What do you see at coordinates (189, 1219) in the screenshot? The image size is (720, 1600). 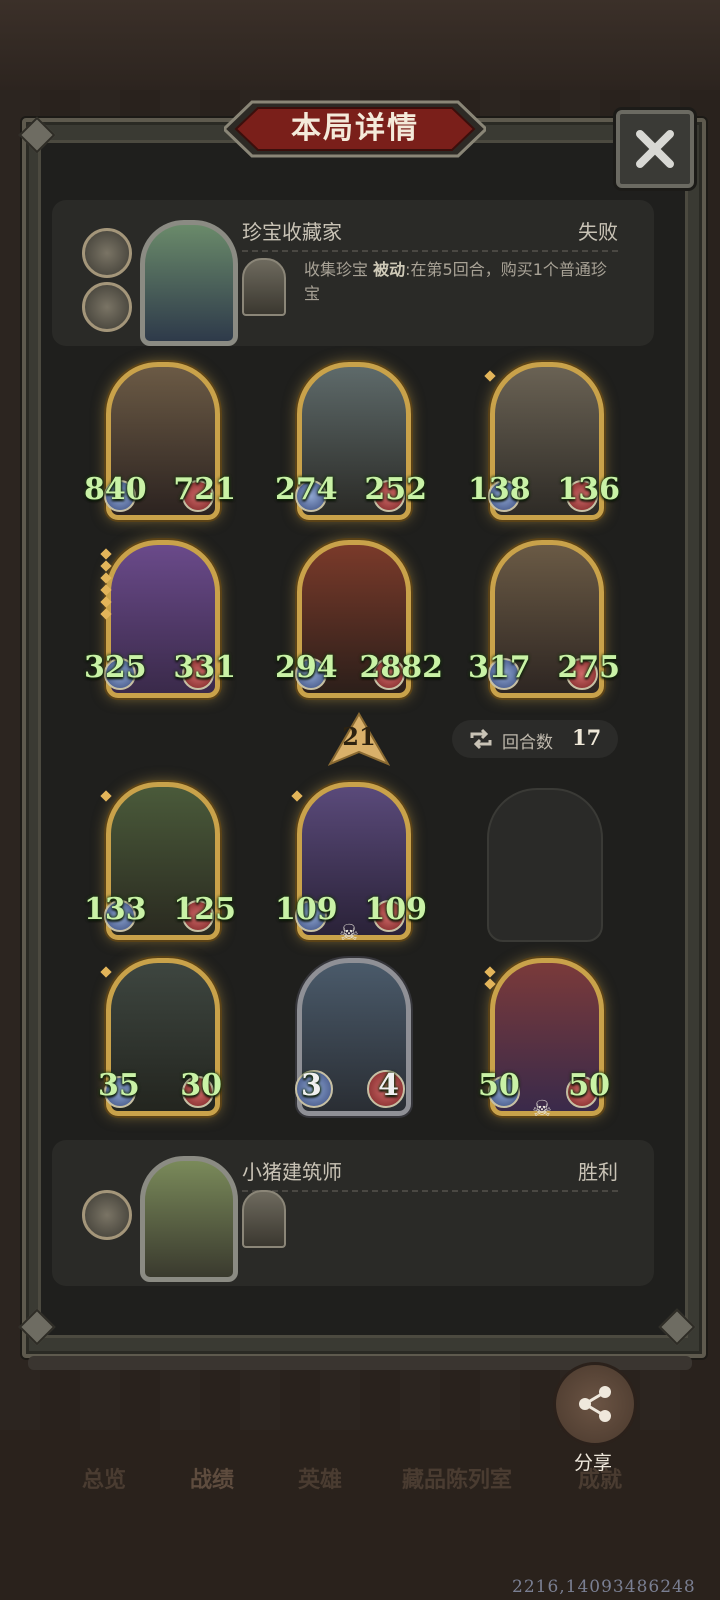 I see `player-portrait` at bounding box center [189, 1219].